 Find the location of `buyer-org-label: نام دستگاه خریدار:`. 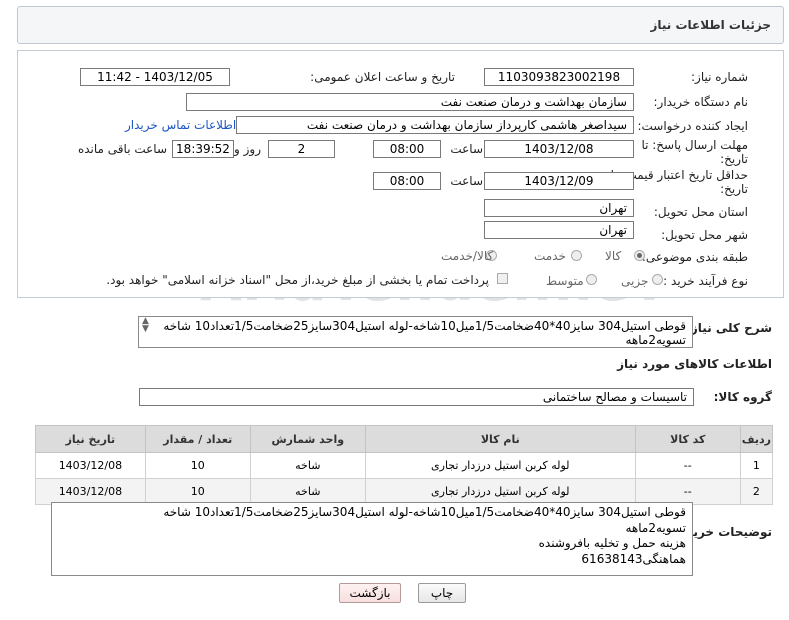

buyer-org-label: نام دستگاه خریدار: is located at coordinates (701, 102).